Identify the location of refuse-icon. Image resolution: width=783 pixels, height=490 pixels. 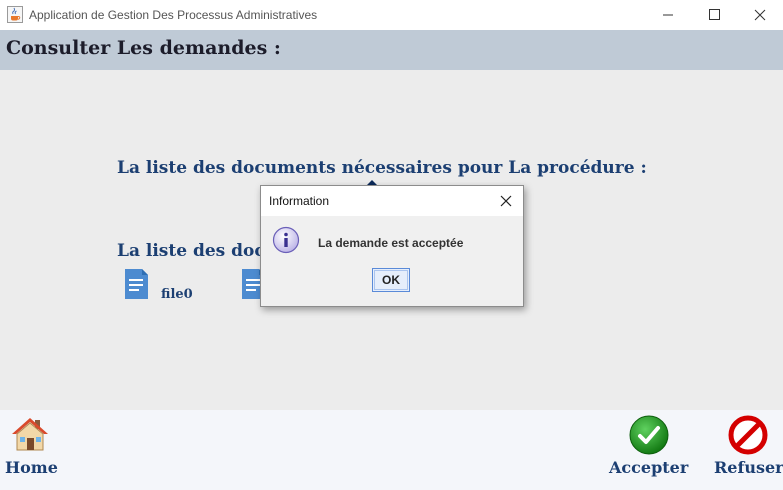
(748, 435).